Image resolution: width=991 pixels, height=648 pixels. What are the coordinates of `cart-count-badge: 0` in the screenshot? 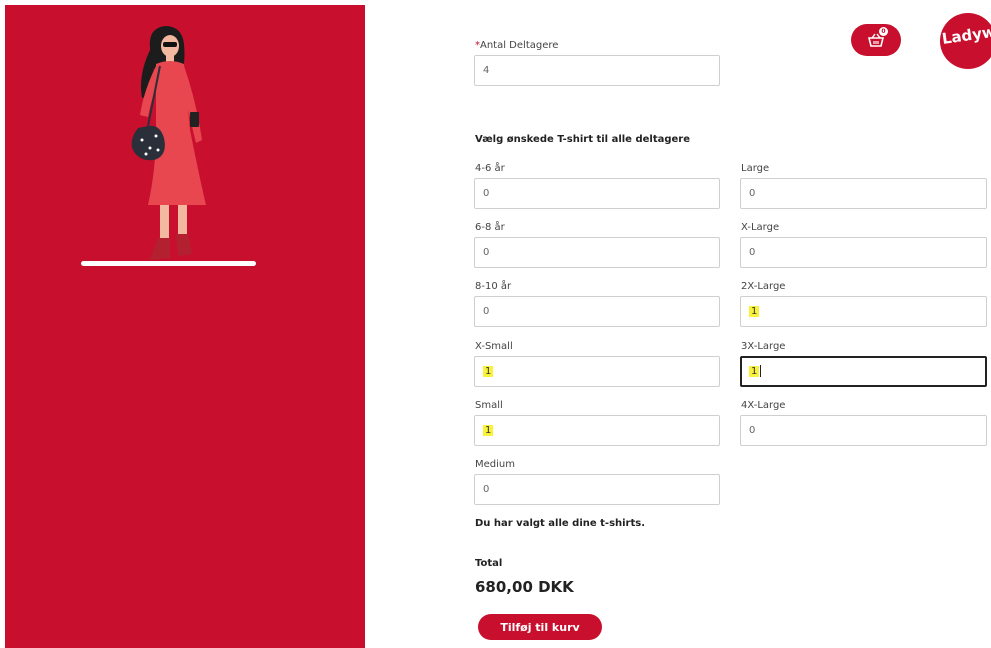 It's located at (883, 31).